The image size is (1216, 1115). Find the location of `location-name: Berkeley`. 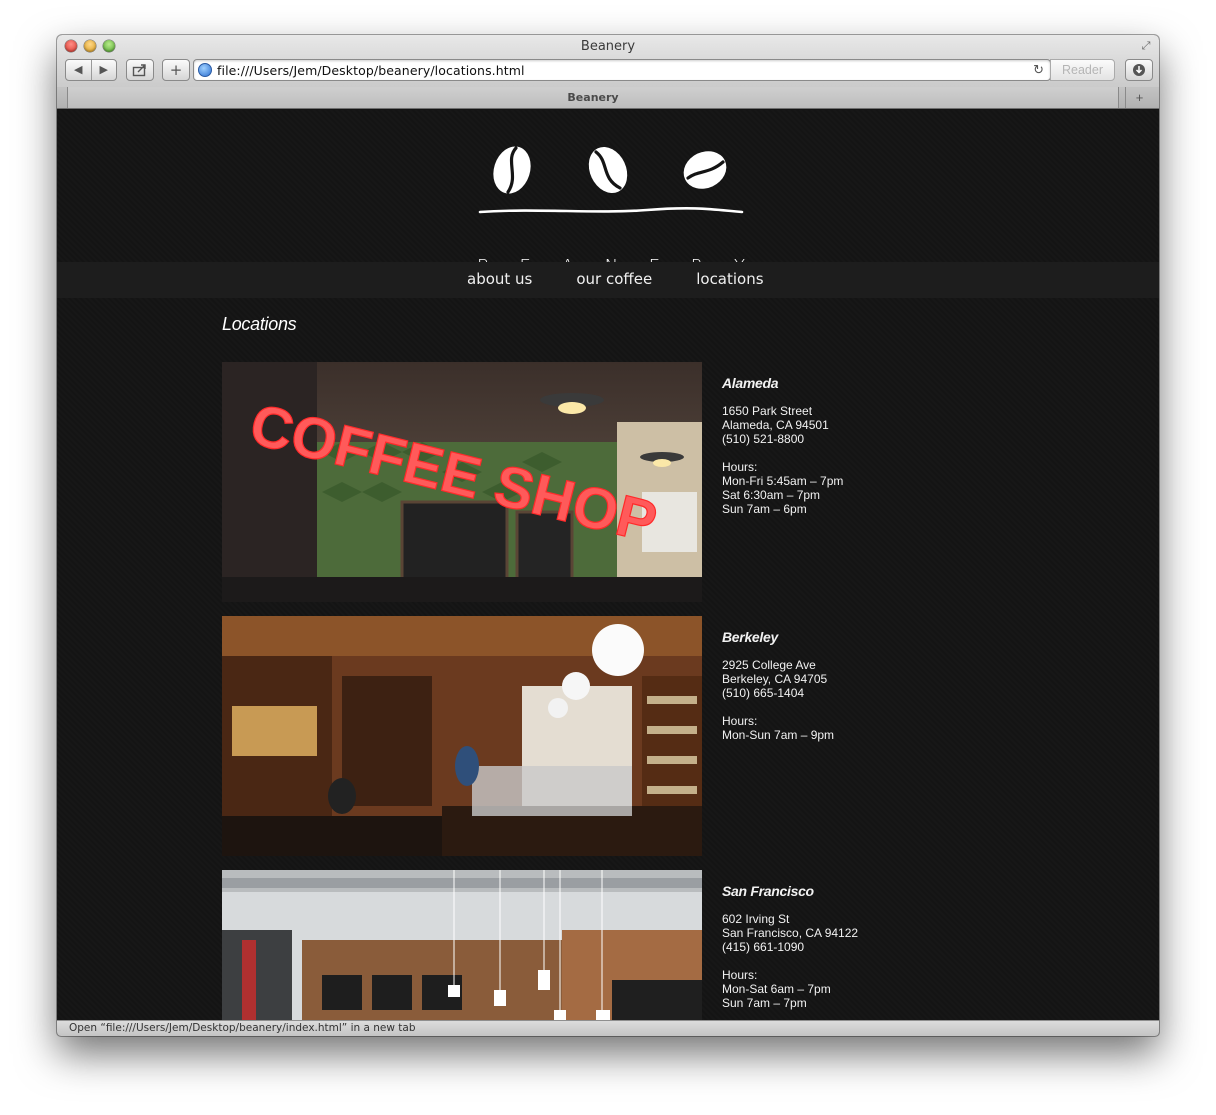

location-name: Berkeley is located at coordinates (750, 637).